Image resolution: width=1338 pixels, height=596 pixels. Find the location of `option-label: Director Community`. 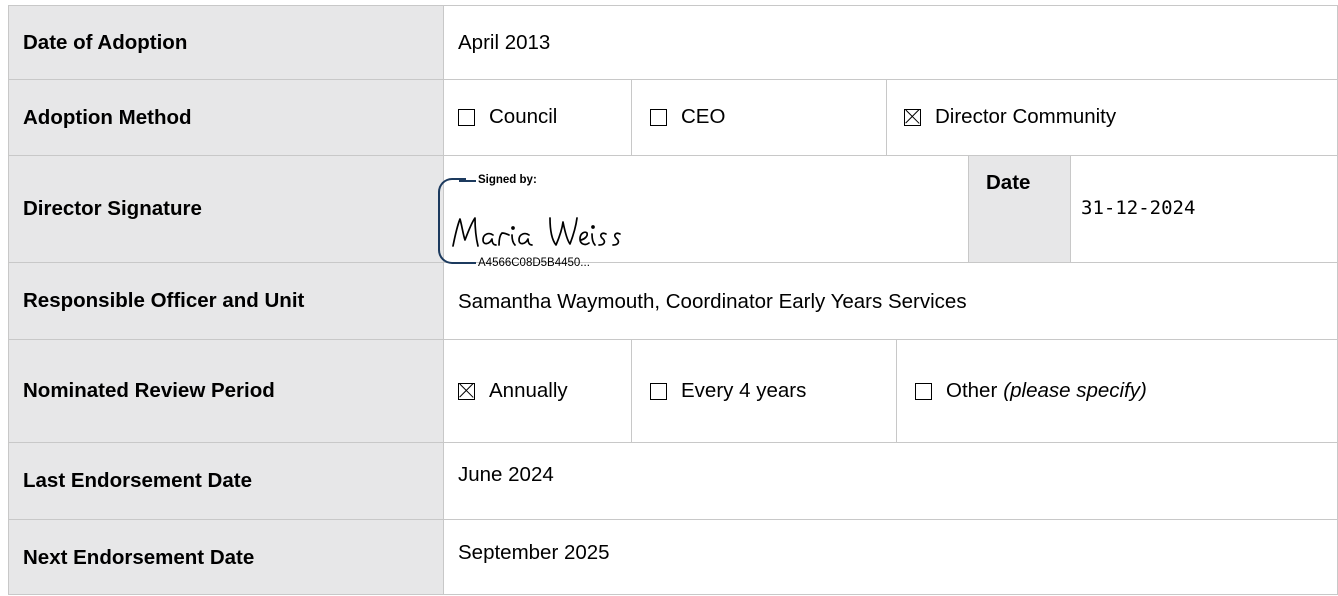

option-label: Director Community is located at coordinates (1026, 116).